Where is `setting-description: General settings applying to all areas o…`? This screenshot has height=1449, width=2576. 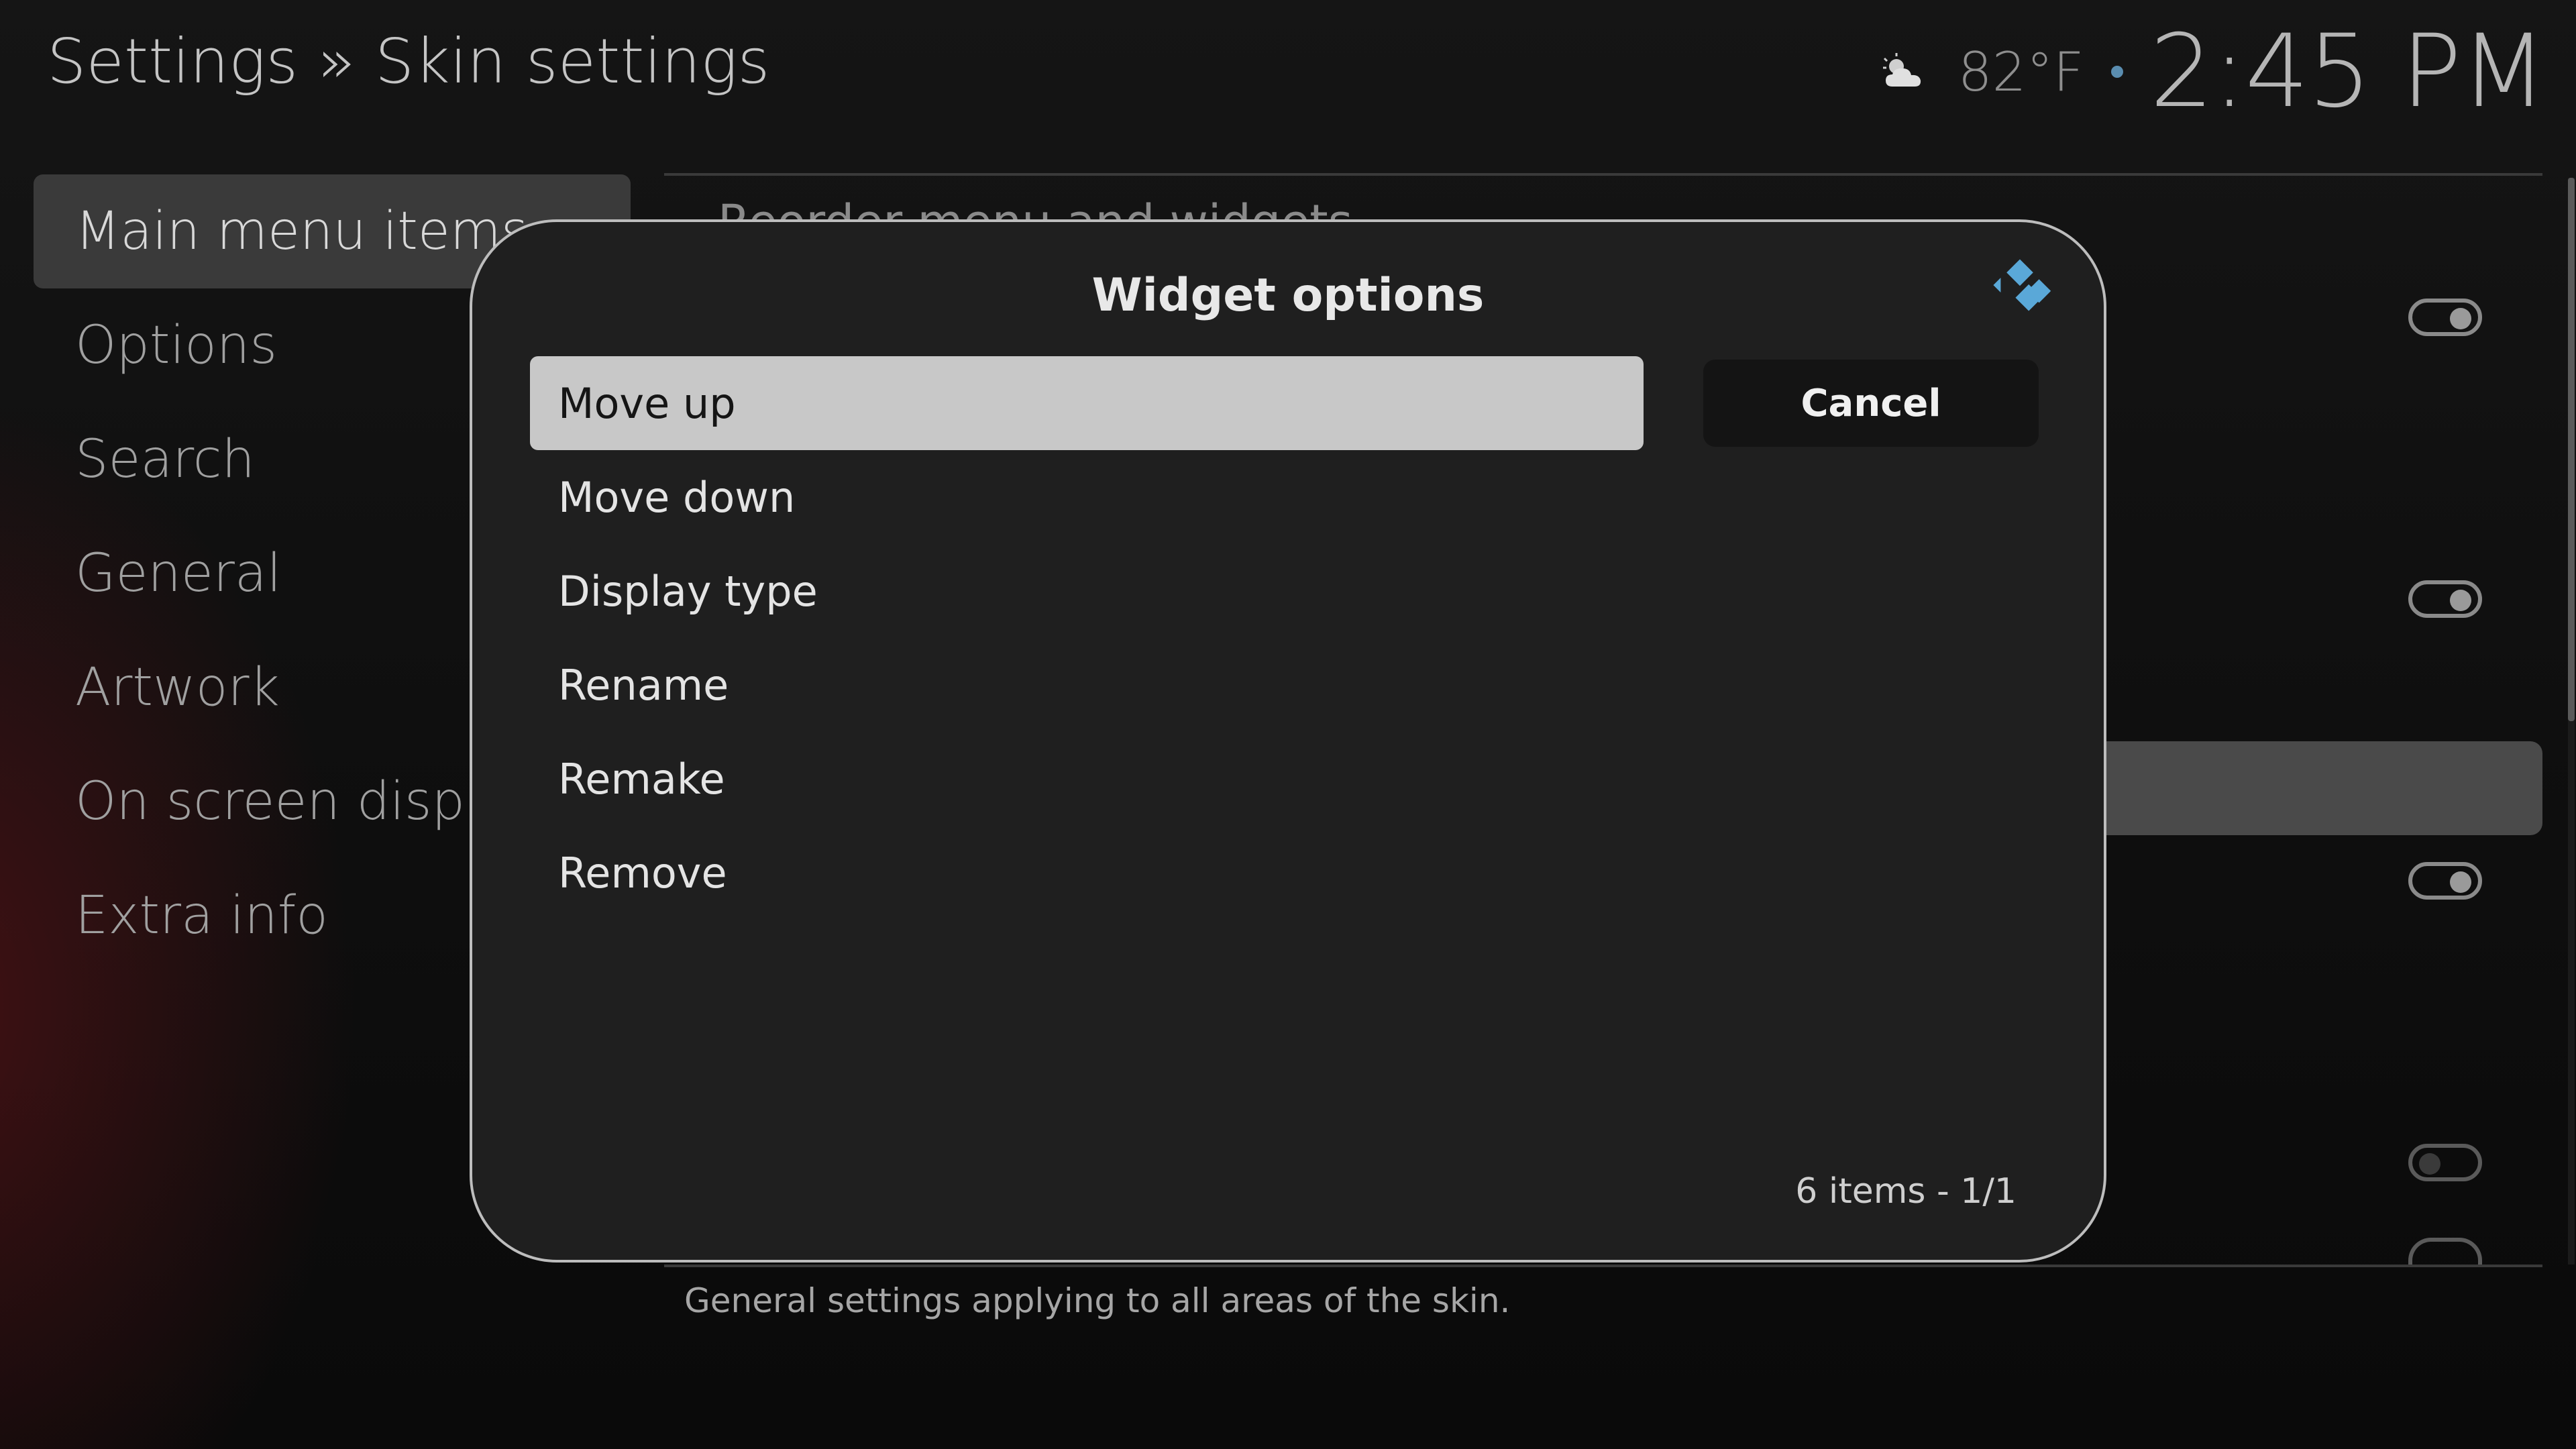 setting-description: General settings applying to all areas o… is located at coordinates (1097, 1300).